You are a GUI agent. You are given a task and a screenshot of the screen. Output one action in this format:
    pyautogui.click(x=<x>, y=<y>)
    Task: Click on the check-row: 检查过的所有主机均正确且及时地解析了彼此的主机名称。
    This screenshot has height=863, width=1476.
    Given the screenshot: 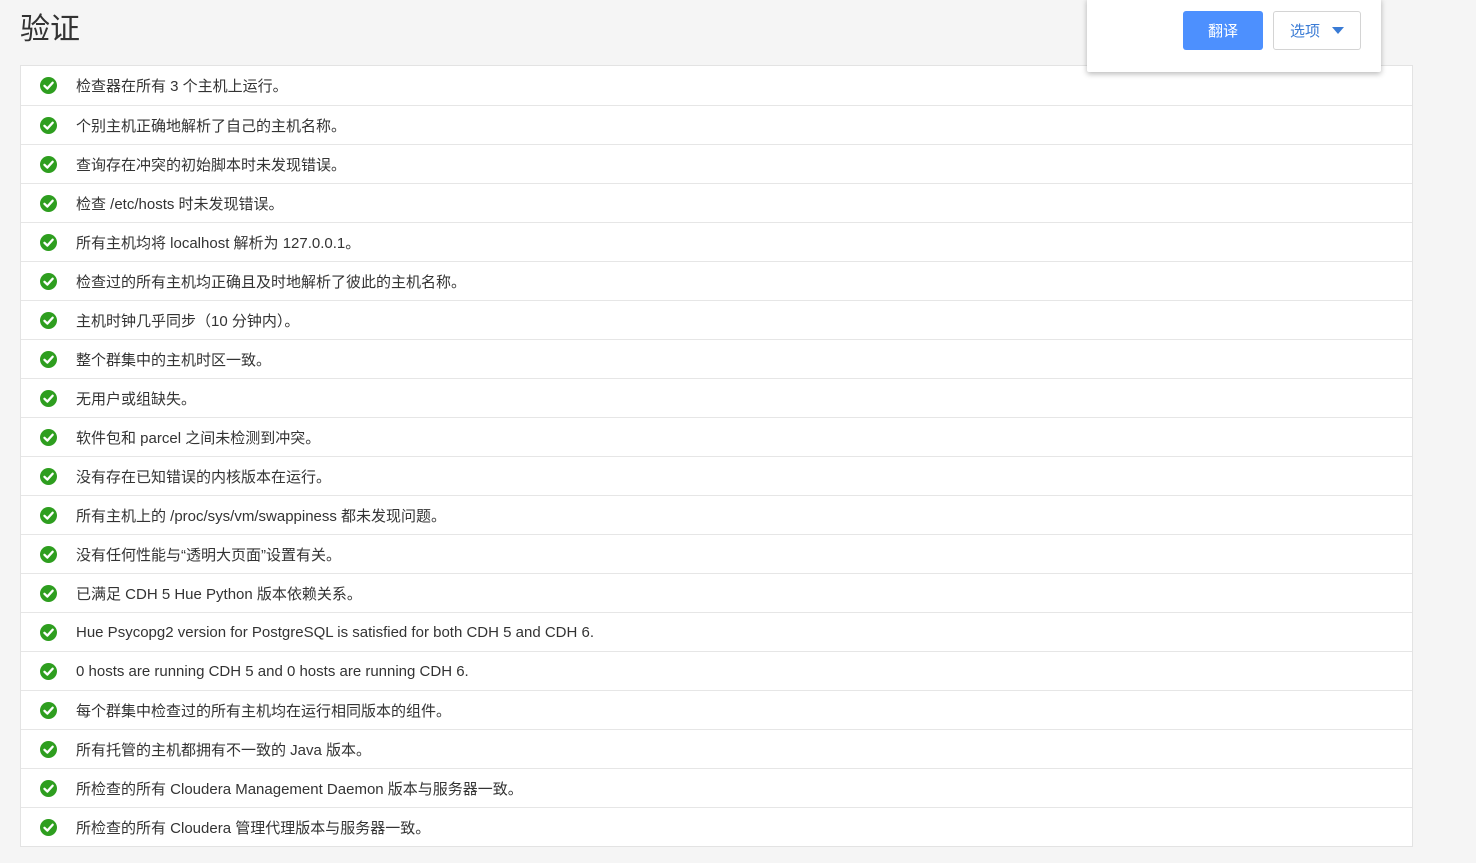 What is the action you would take?
    pyautogui.click(x=716, y=280)
    